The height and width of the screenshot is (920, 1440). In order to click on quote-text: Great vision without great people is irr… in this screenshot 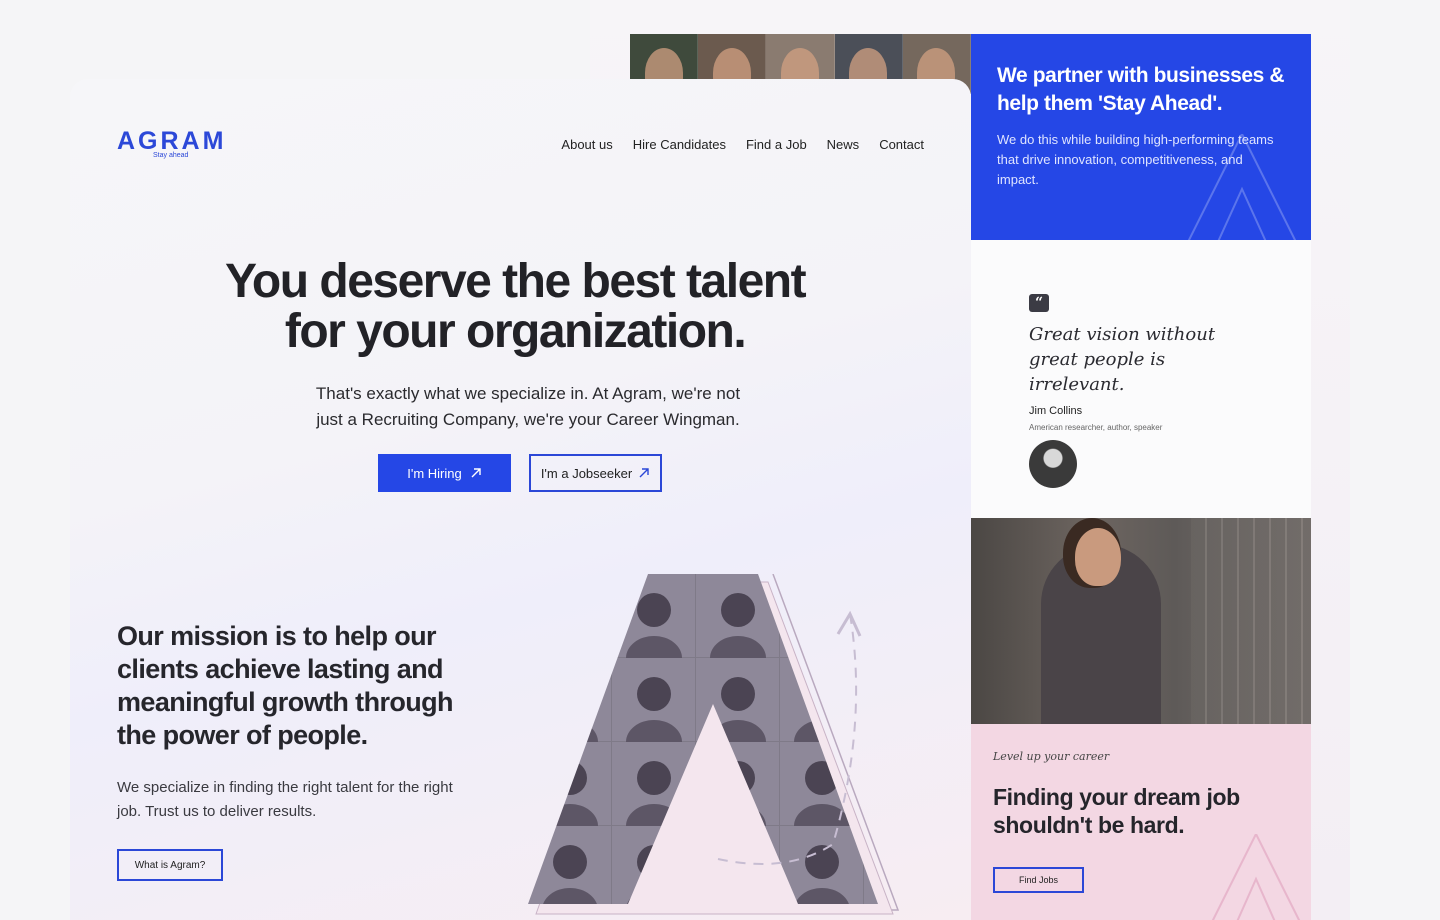, I will do `click(1122, 359)`.